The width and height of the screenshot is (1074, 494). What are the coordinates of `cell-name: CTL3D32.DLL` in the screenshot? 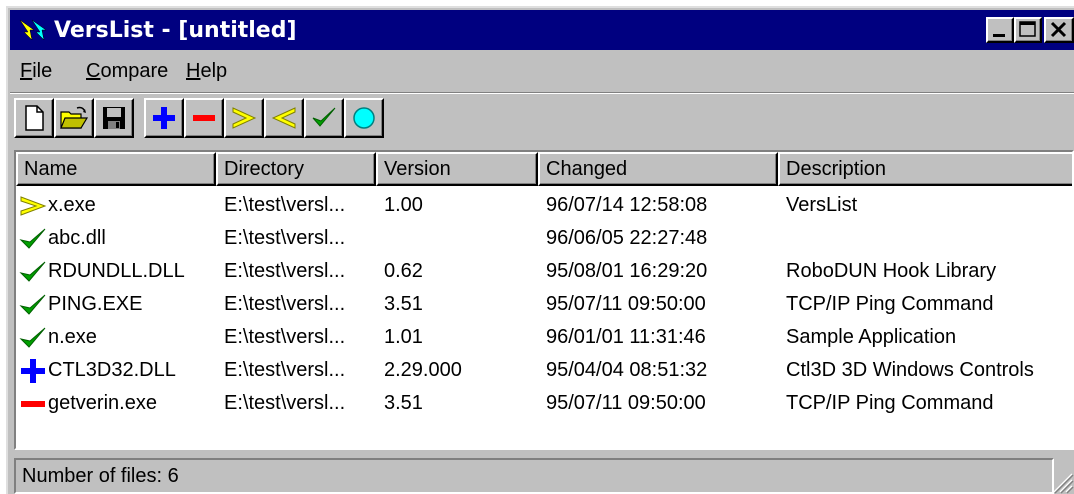 It's located at (112, 370).